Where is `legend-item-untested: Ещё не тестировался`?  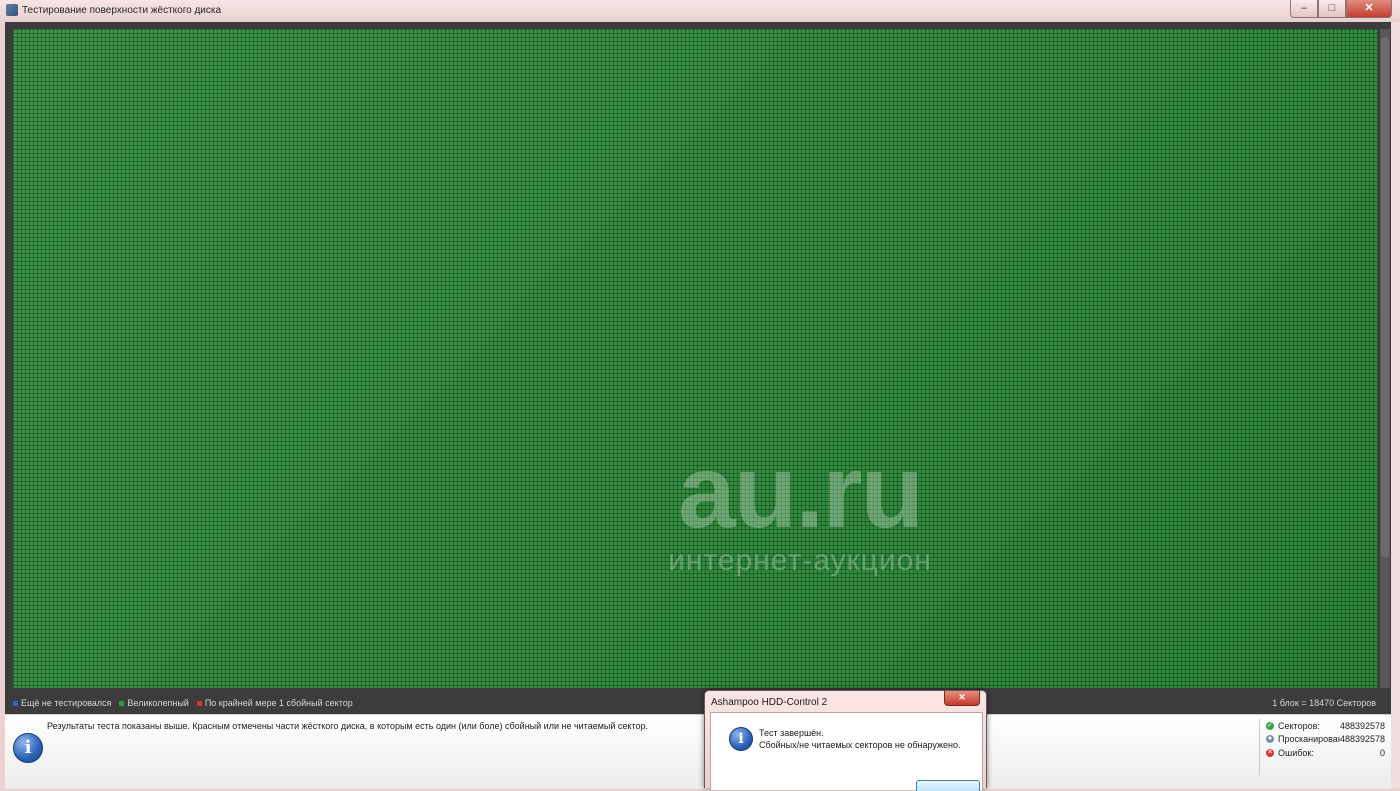
legend-item-untested: Ещё не тестировался is located at coordinates (62, 703).